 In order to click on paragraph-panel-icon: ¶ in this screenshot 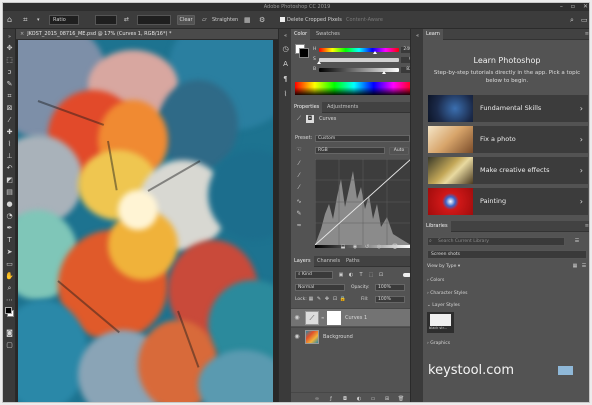, I will do `click(285, 79)`.